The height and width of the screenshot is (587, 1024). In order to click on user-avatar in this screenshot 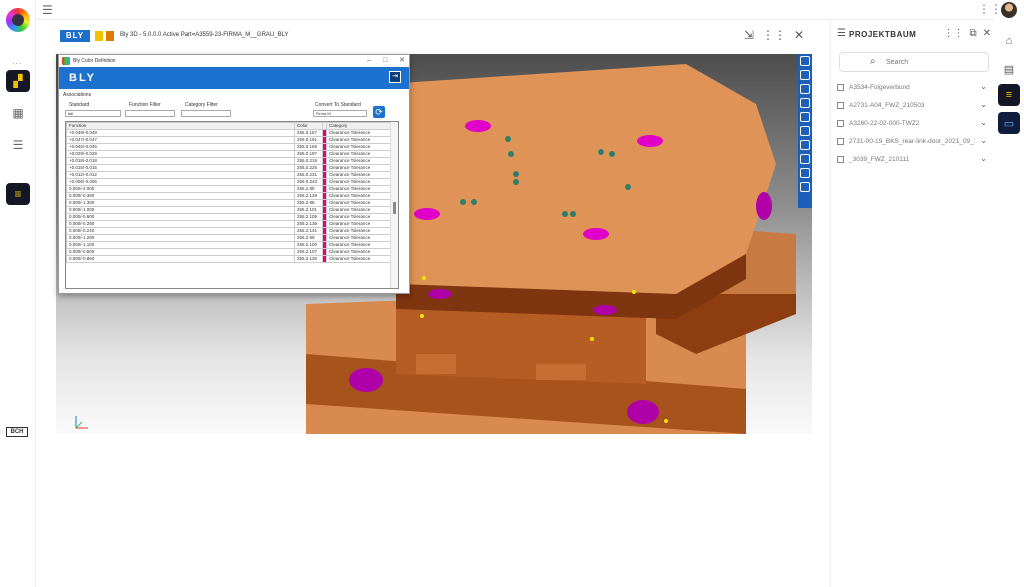, I will do `click(1009, 10)`.